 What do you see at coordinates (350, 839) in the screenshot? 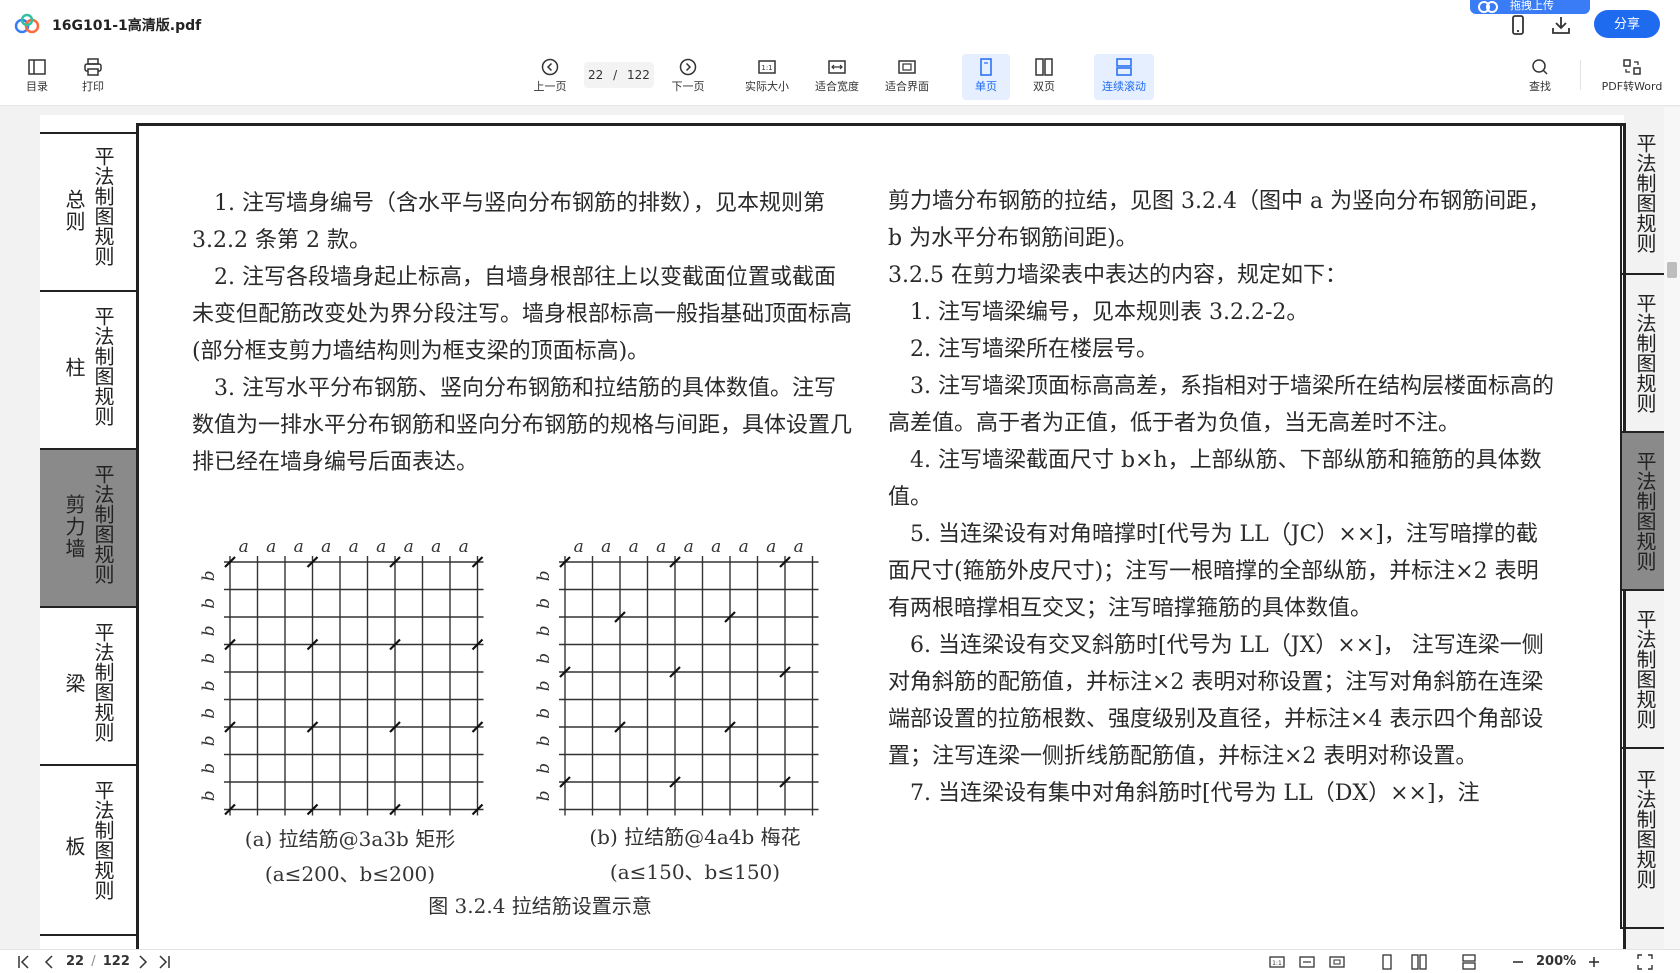
I see `figure-a-caption-line1: (a) 拉结筋@3a3b 矩形` at bounding box center [350, 839].